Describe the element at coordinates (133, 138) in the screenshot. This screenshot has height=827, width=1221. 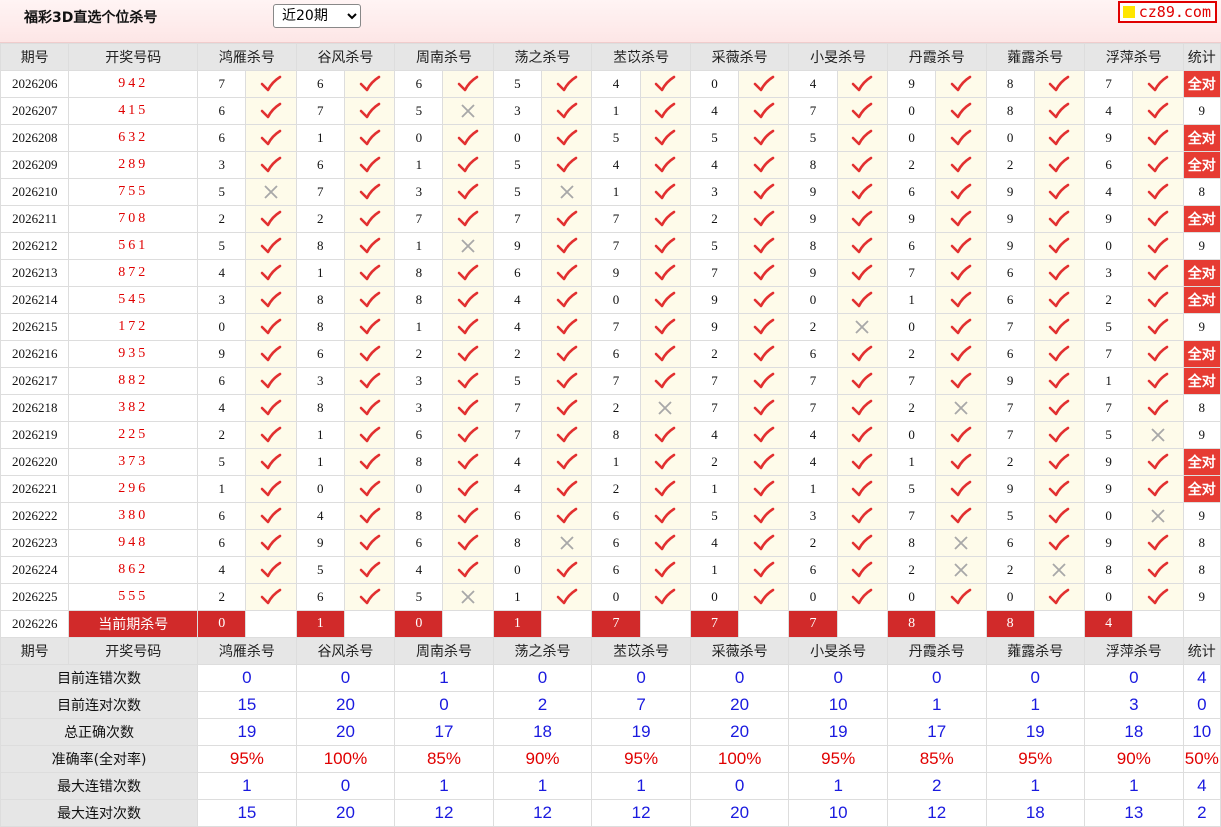
I see `draw-number-cell: 632` at that location.